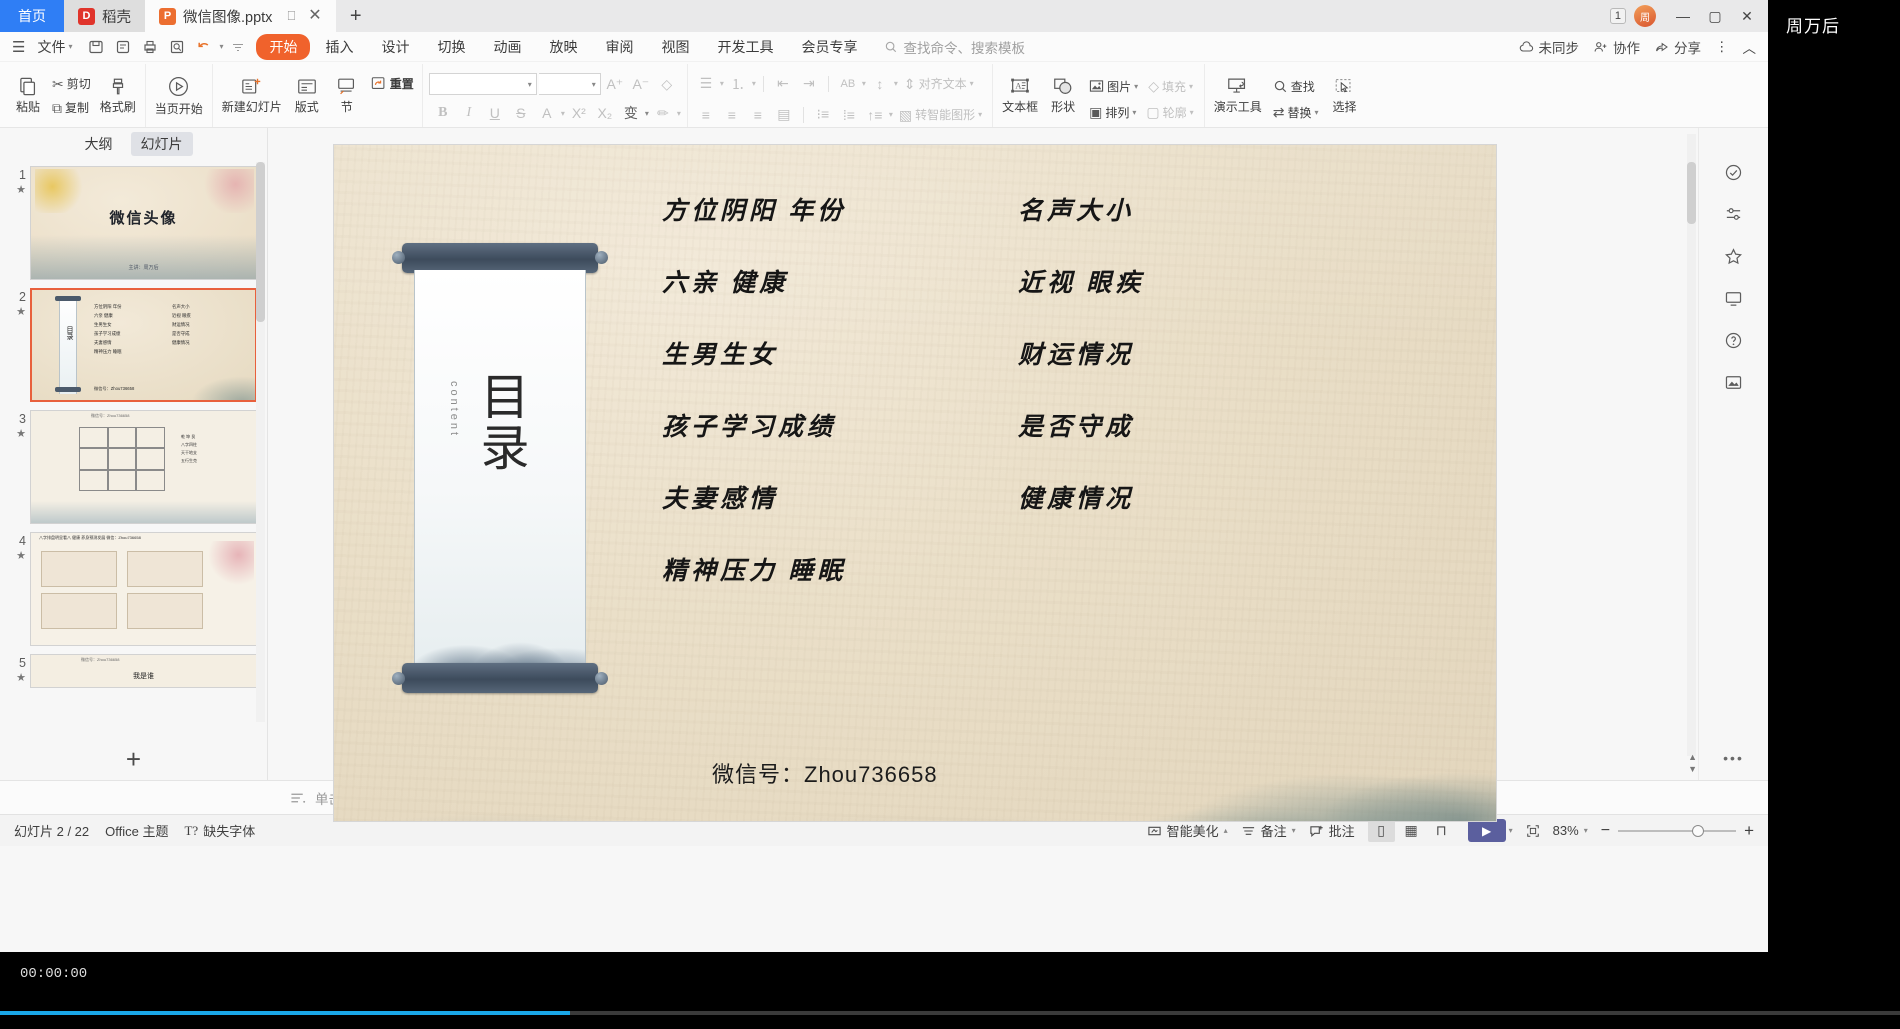 This screenshot has width=1900, height=1029. What do you see at coordinates (875, 115) in the screenshot?
I see `list-level-icon: ↑≡` at bounding box center [875, 115].